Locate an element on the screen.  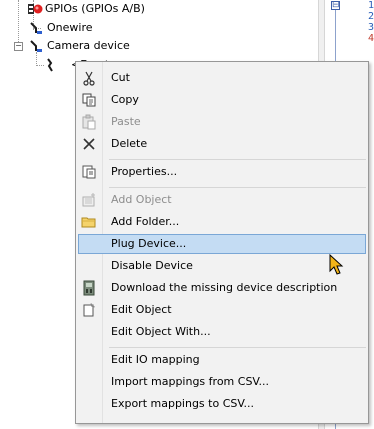
tree-item-onewire: Onewire is located at coordinates (159, 28).